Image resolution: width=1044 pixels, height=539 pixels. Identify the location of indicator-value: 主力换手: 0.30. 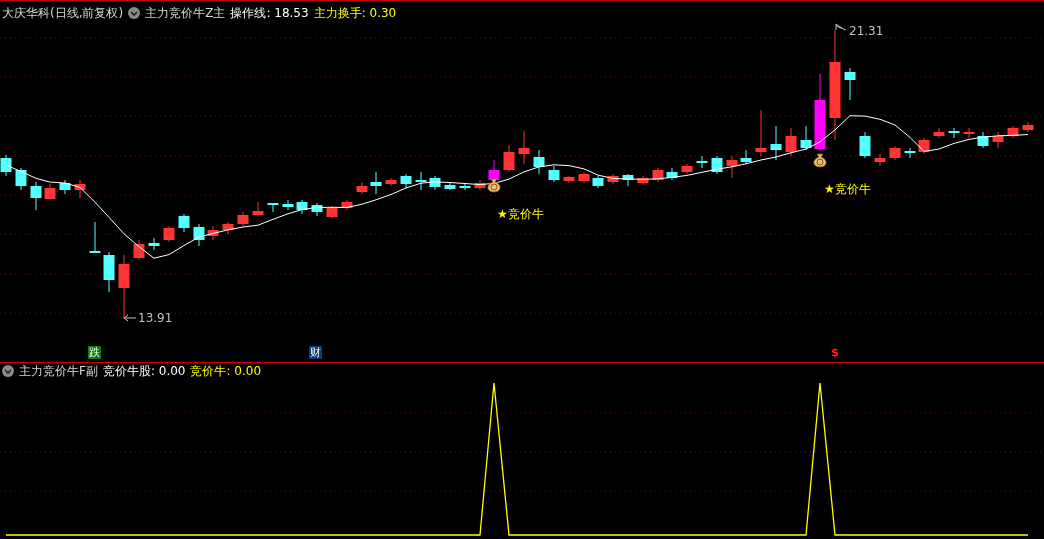
(355, 13).